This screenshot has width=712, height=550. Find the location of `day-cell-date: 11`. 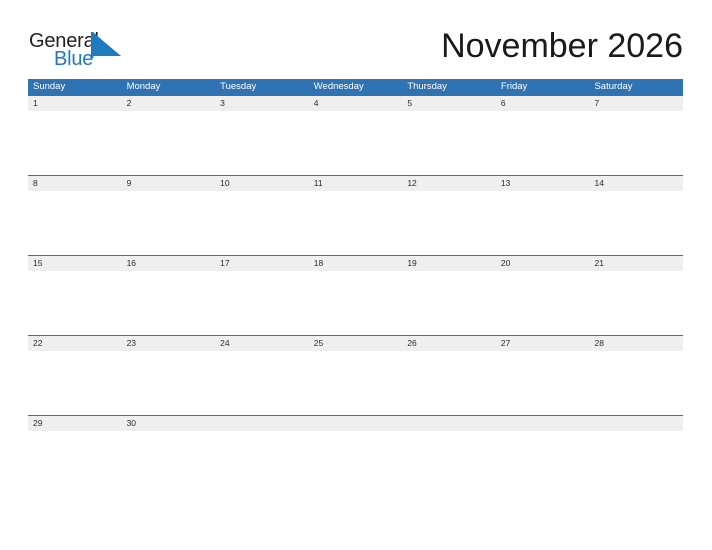

day-cell-date: 11 is located at coordinates (356, 183).